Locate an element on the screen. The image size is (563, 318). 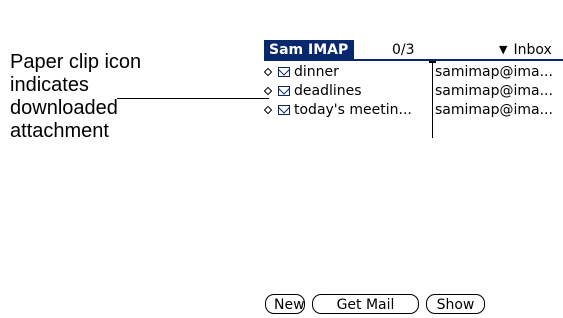
folder-picker: ▼ Inbox is located at coordinates (525, 50).